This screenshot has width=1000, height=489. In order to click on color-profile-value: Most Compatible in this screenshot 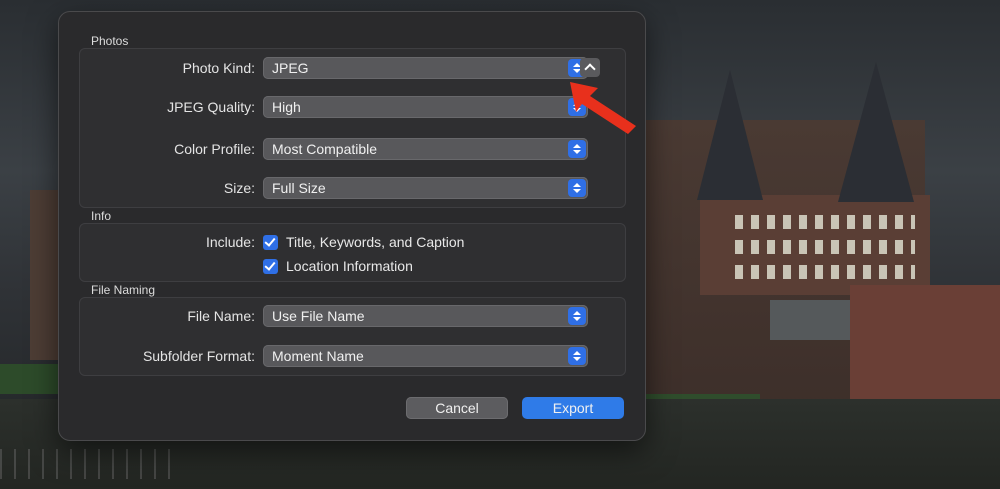, I will do `click(325, 149)`.